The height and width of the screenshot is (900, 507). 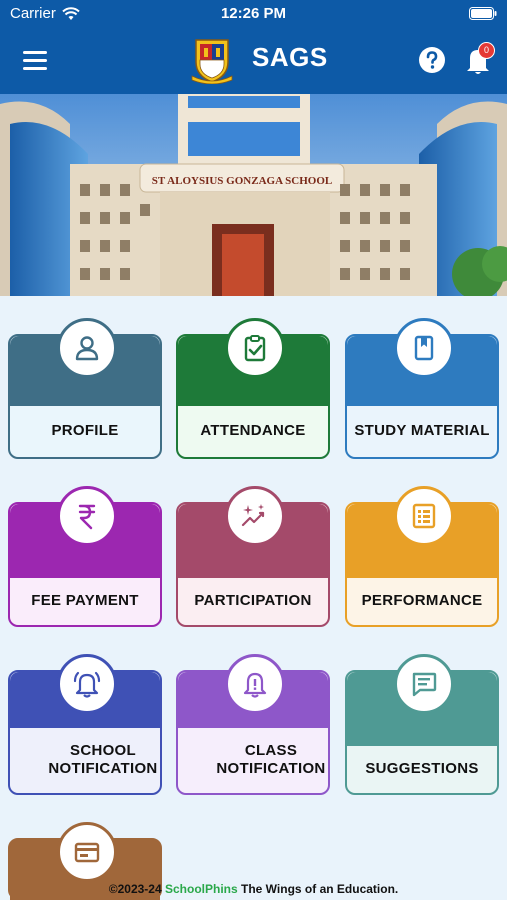 I want to click on tile-profile: PROFILE, so click(x=85, y=388).